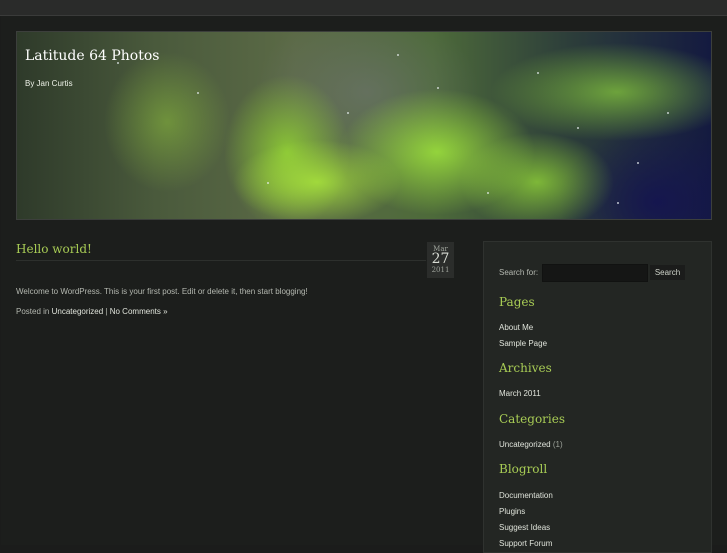  What do you see at coordinates (520, 393) in the screenshot?
I see `archive-link-march-2011: March 2011` at bounding box center [520, 393].